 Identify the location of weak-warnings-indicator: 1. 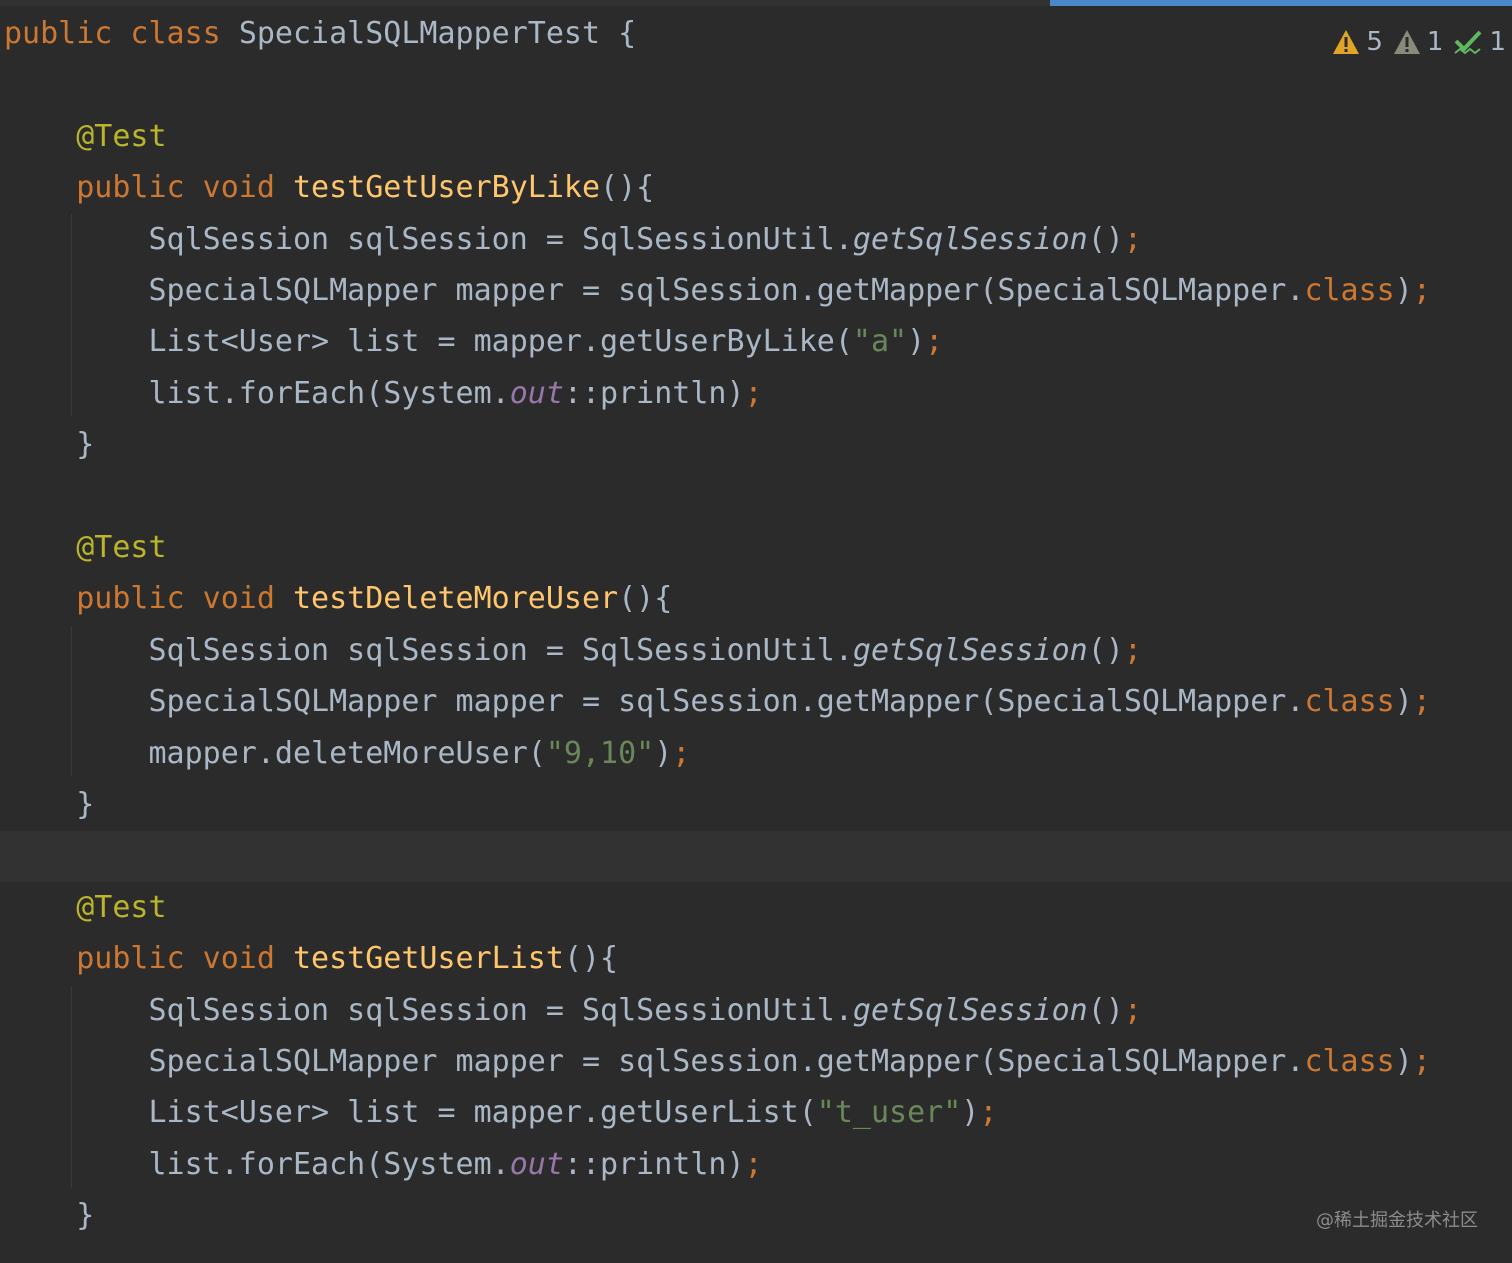
(1418, 42).